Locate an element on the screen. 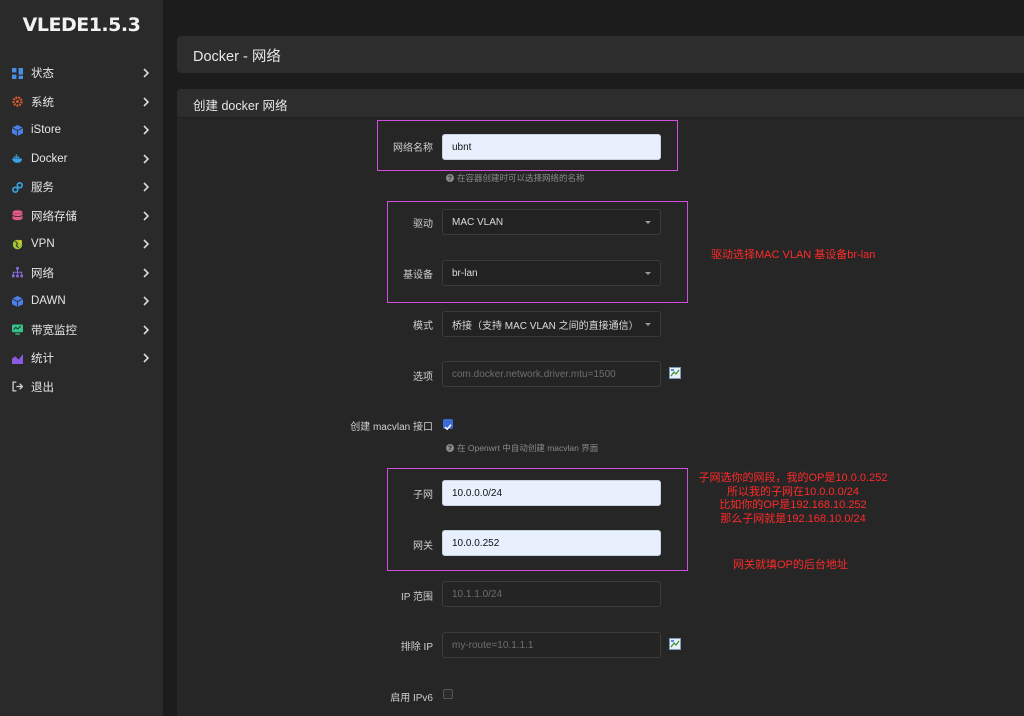 Image resolution: width=1024 pixels, height=716 pixels. ipv6-label: 启用 IPv6 is located at coordinates (411, 698).